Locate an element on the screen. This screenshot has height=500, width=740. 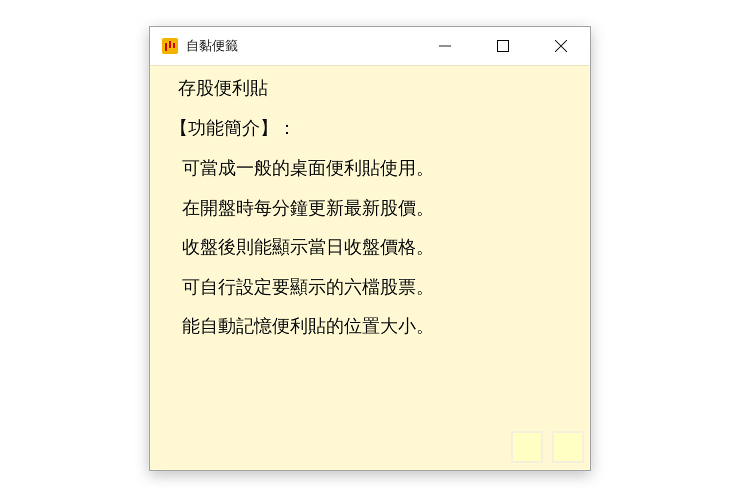
note-line: 在開盤時每分鐘更新最新股價。 is located at coordinates (308, 208).